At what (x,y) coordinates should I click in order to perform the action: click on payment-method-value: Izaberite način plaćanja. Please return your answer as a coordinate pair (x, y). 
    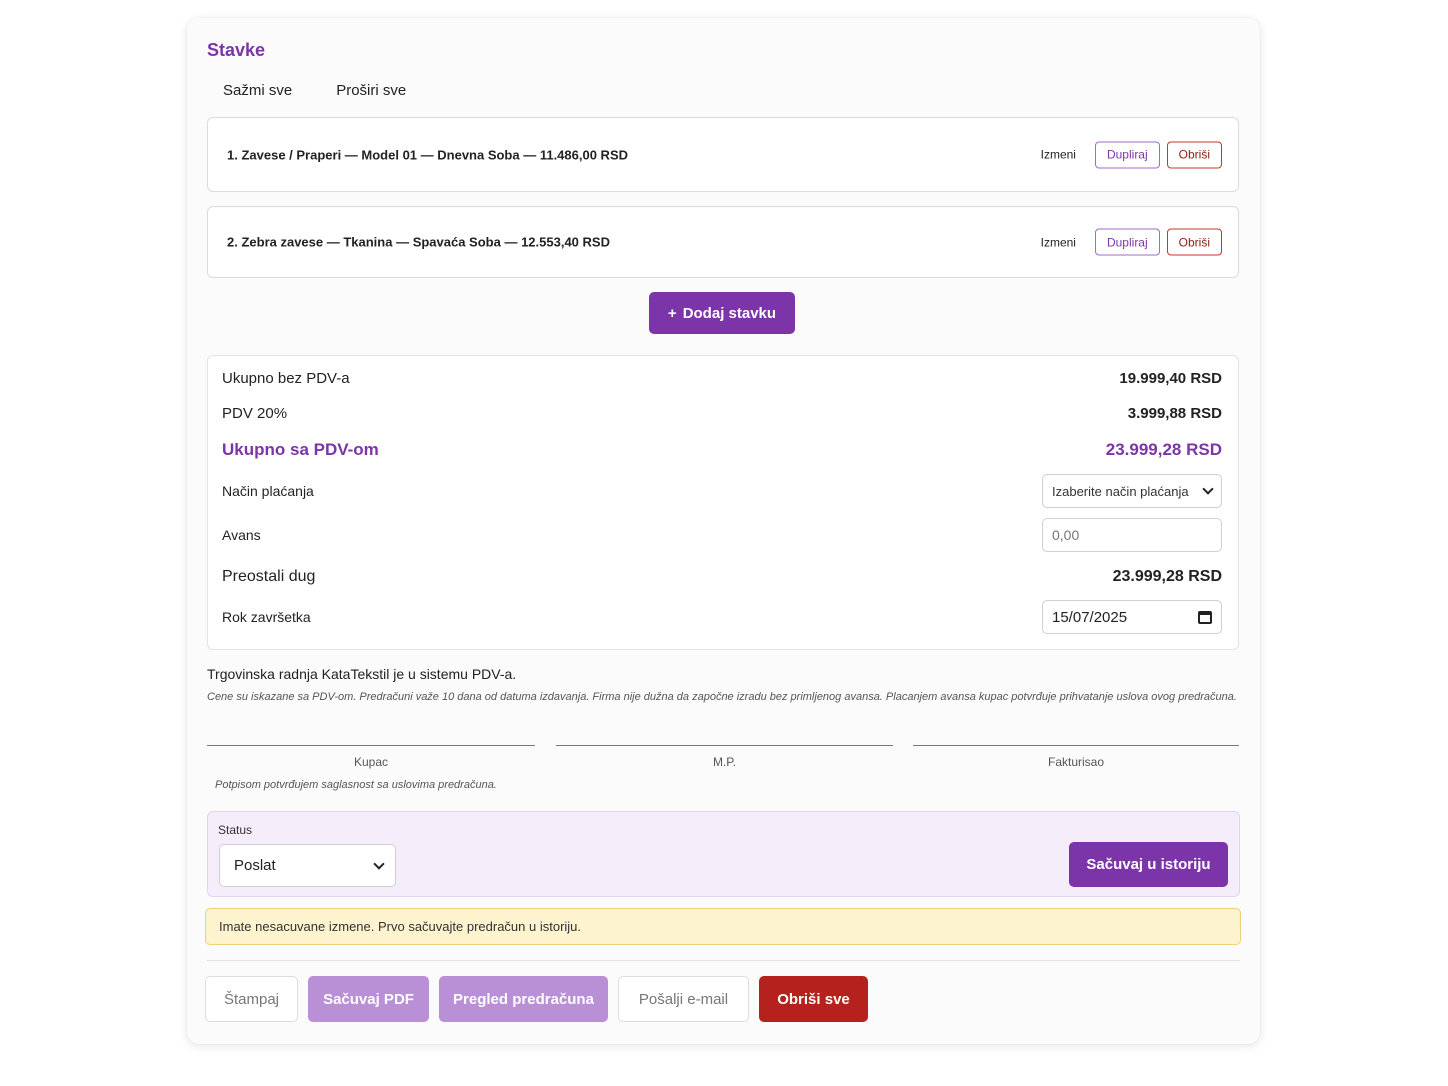
    Looking at the image, I should click on (1120, 491).